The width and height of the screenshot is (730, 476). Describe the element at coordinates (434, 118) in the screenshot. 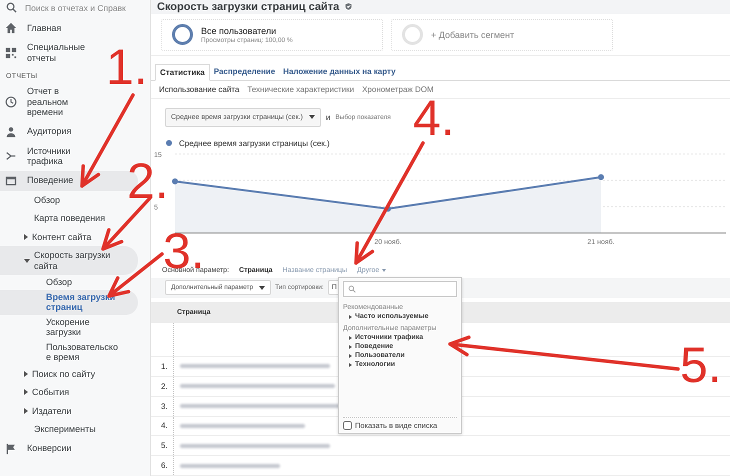

I see `annotation-number: 4.` at that location.